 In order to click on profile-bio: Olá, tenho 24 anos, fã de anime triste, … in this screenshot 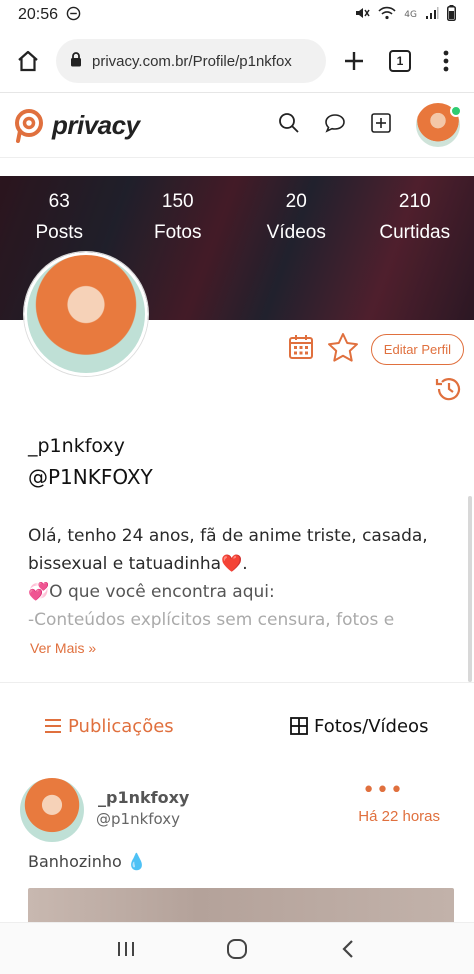, I will do `click(243, 575)`.